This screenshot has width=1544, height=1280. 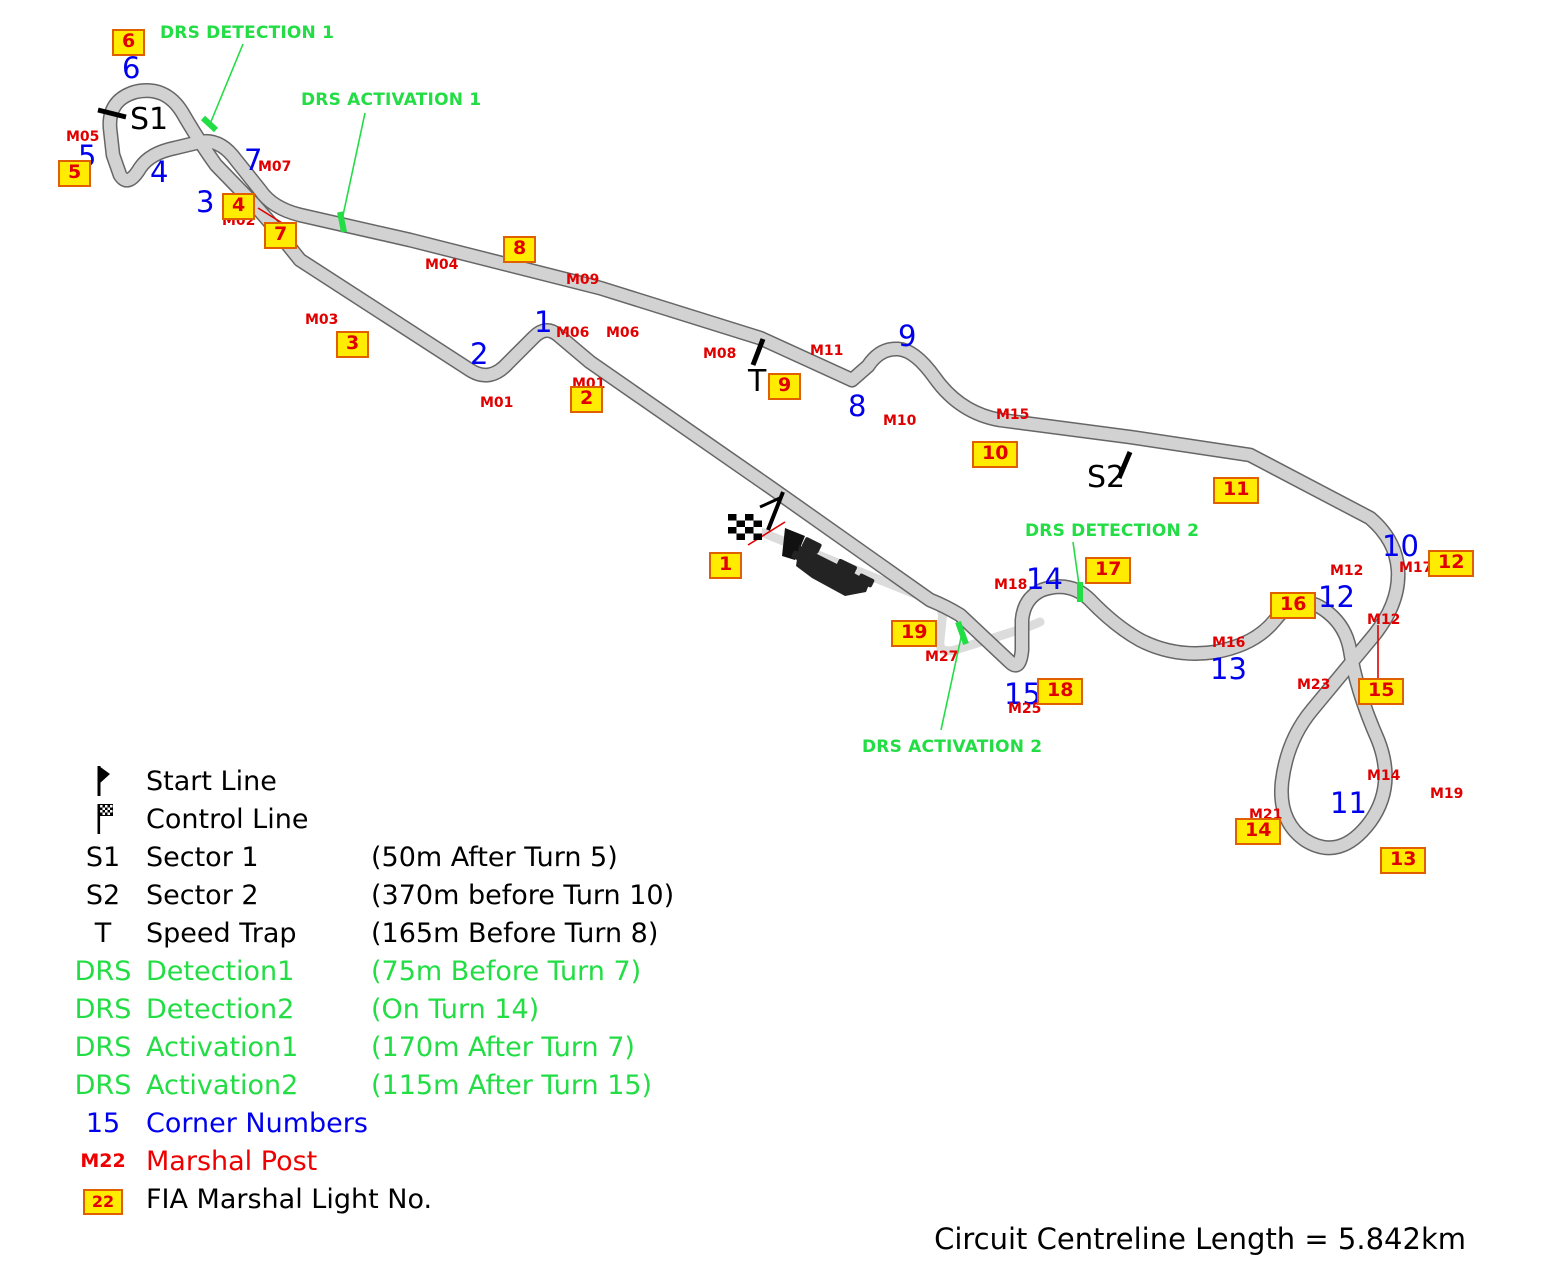 I want to click on corner-number: 3, so click(x=205, y=202).